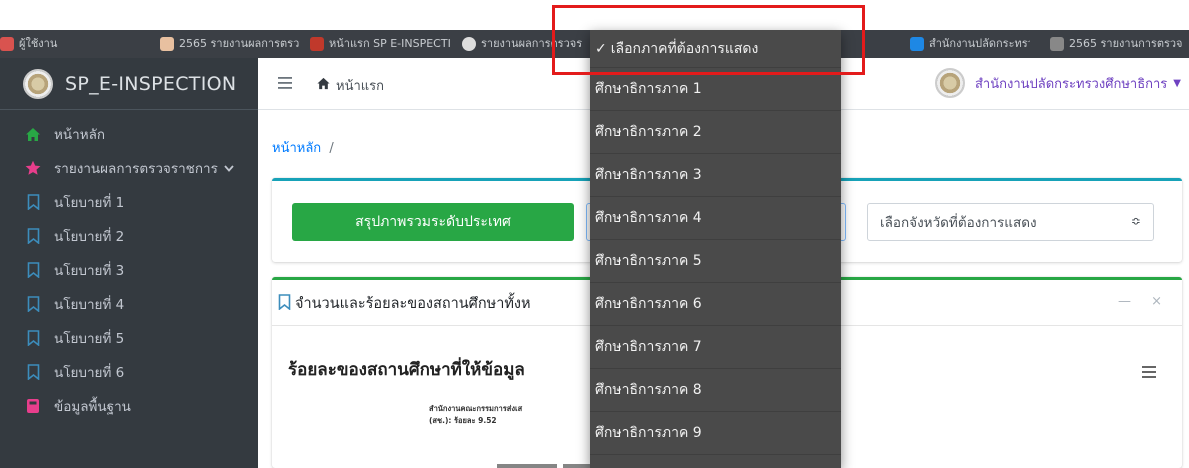 The width and height of the screenshot is (1189, 468). I want to click on browser-tab: ผู้ใช้งาน, so click(60, 44).